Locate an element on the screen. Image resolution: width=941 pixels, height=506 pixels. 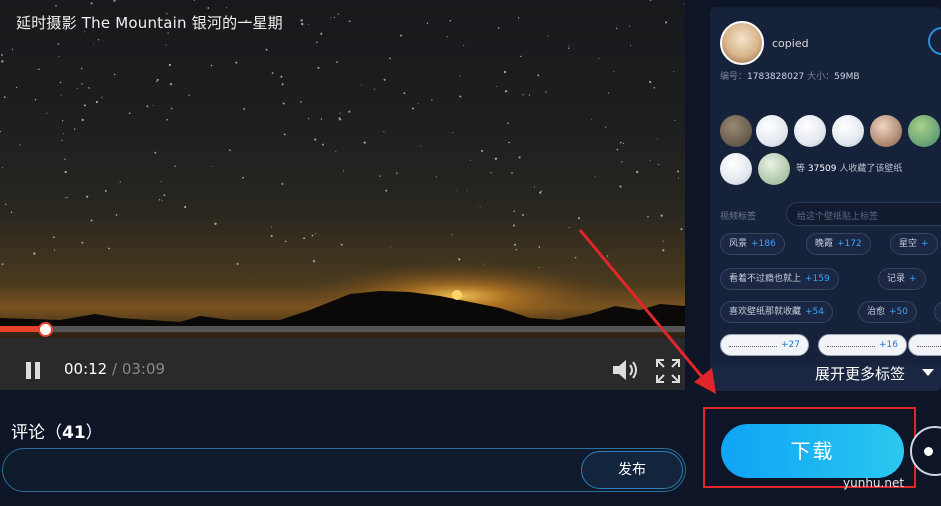
user-meta: 编号：1783828027 大小：59MB is located at coordinates (790, 77).